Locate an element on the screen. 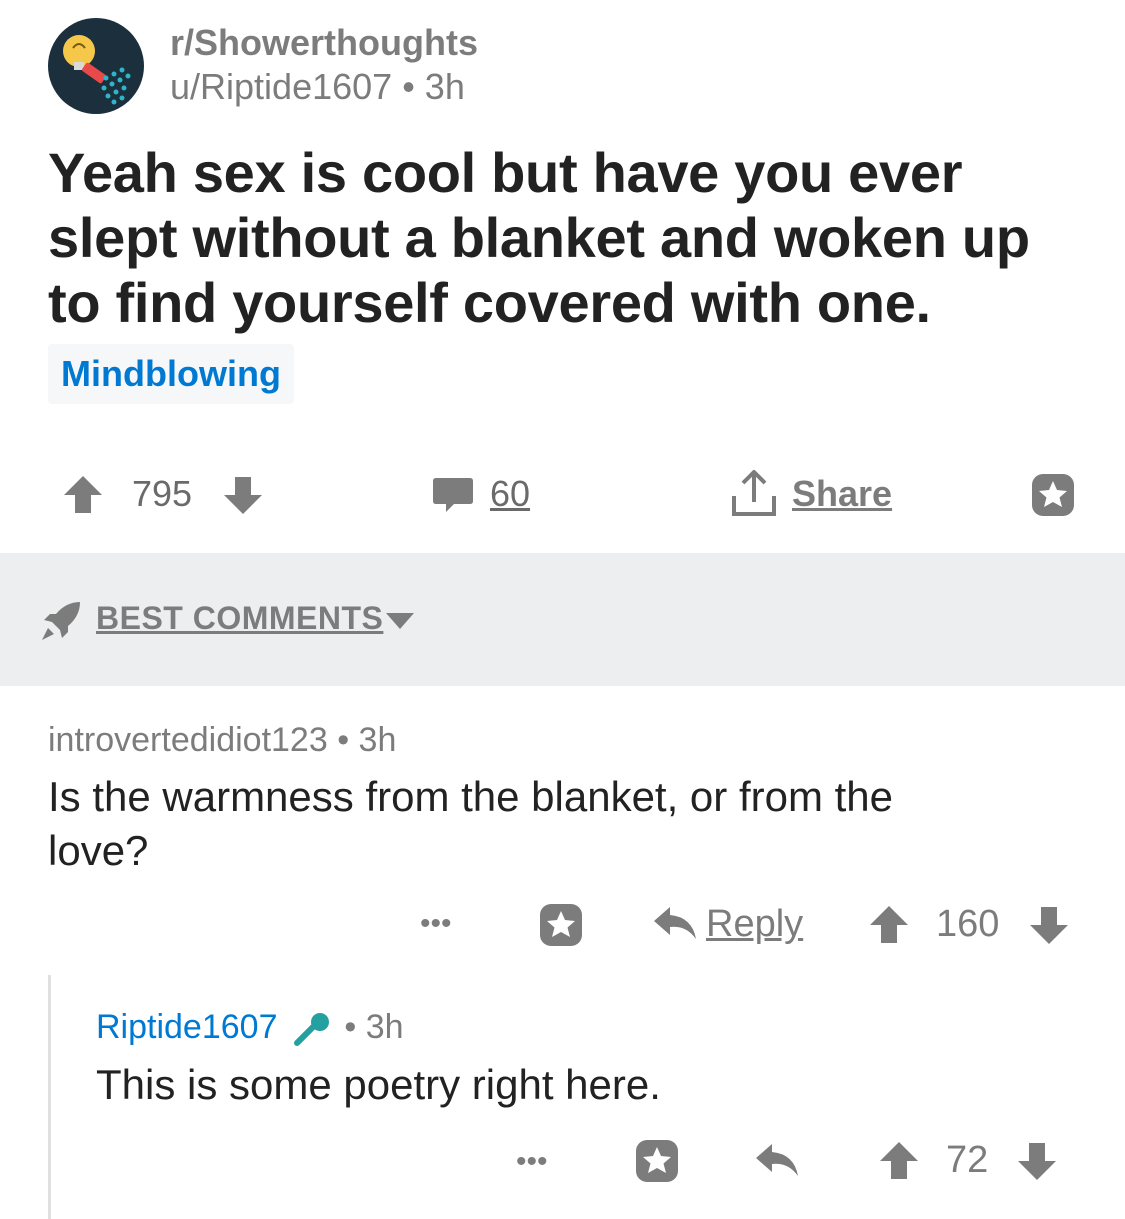  microphone-op-icon is located at coordinates (311, 1029).